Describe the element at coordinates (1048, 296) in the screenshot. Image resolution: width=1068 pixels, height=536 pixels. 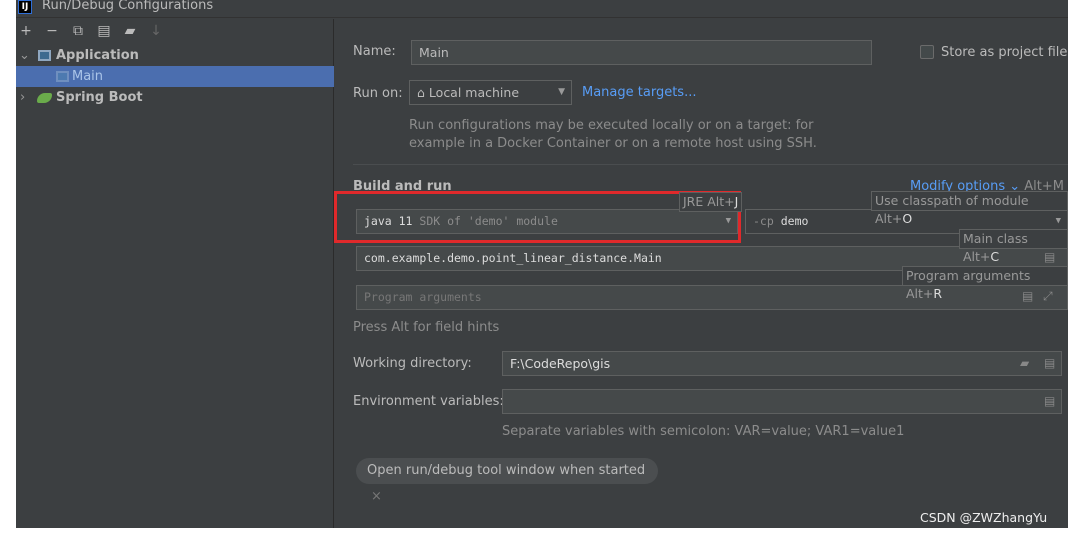
I see `expand-icon: ⤢` at that location.